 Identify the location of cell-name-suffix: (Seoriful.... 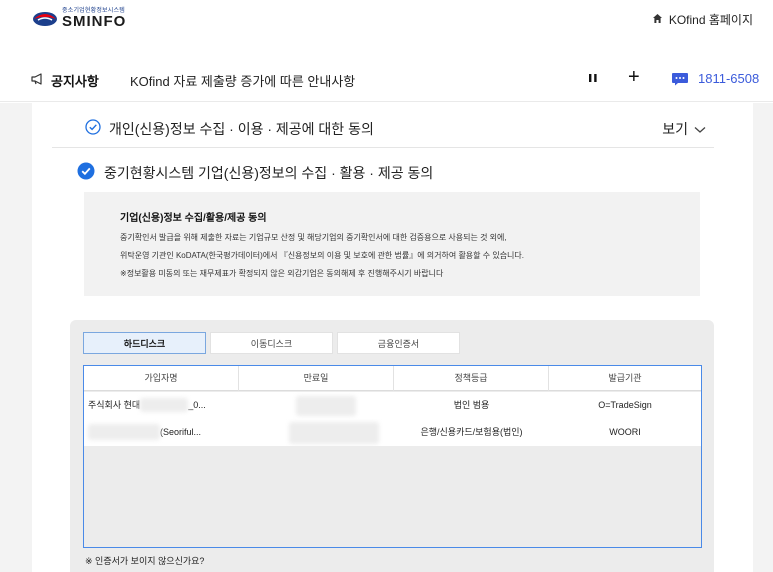
(181, 432).